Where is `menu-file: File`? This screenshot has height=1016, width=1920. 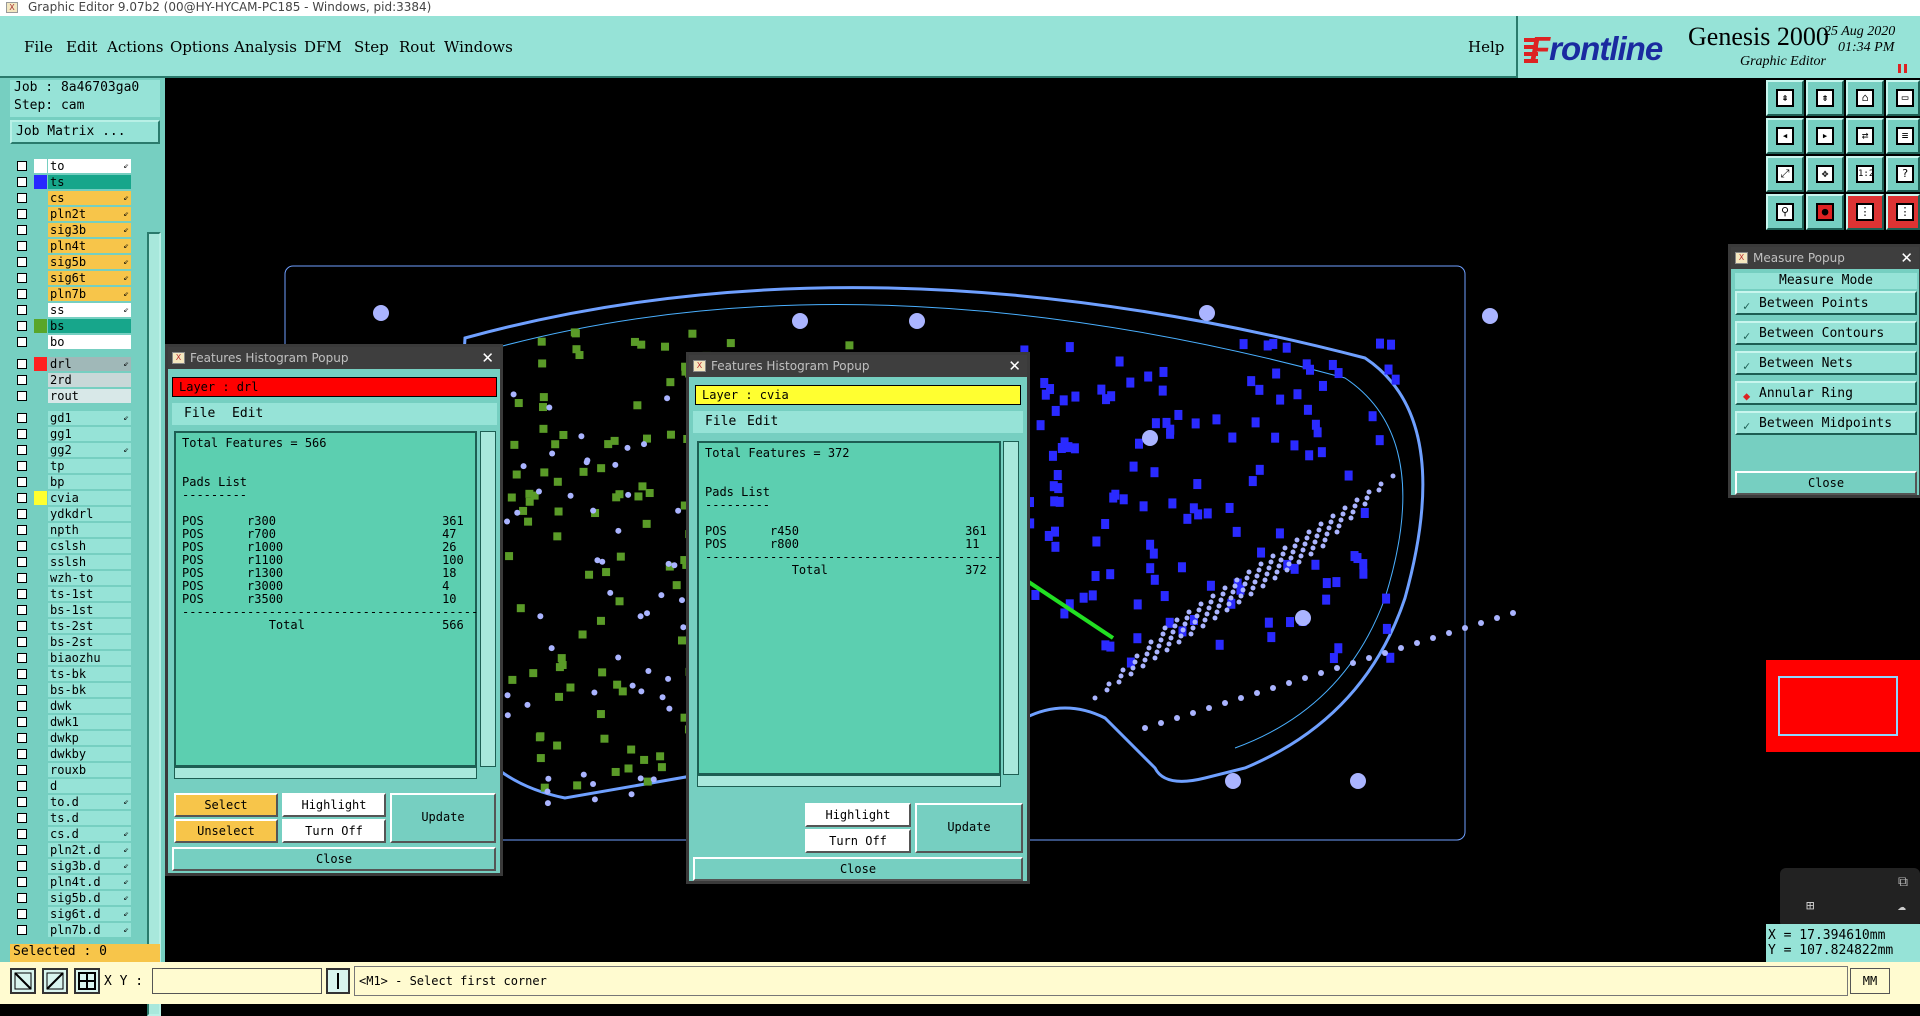
menu-file: File is located at coordinates (38, 47).